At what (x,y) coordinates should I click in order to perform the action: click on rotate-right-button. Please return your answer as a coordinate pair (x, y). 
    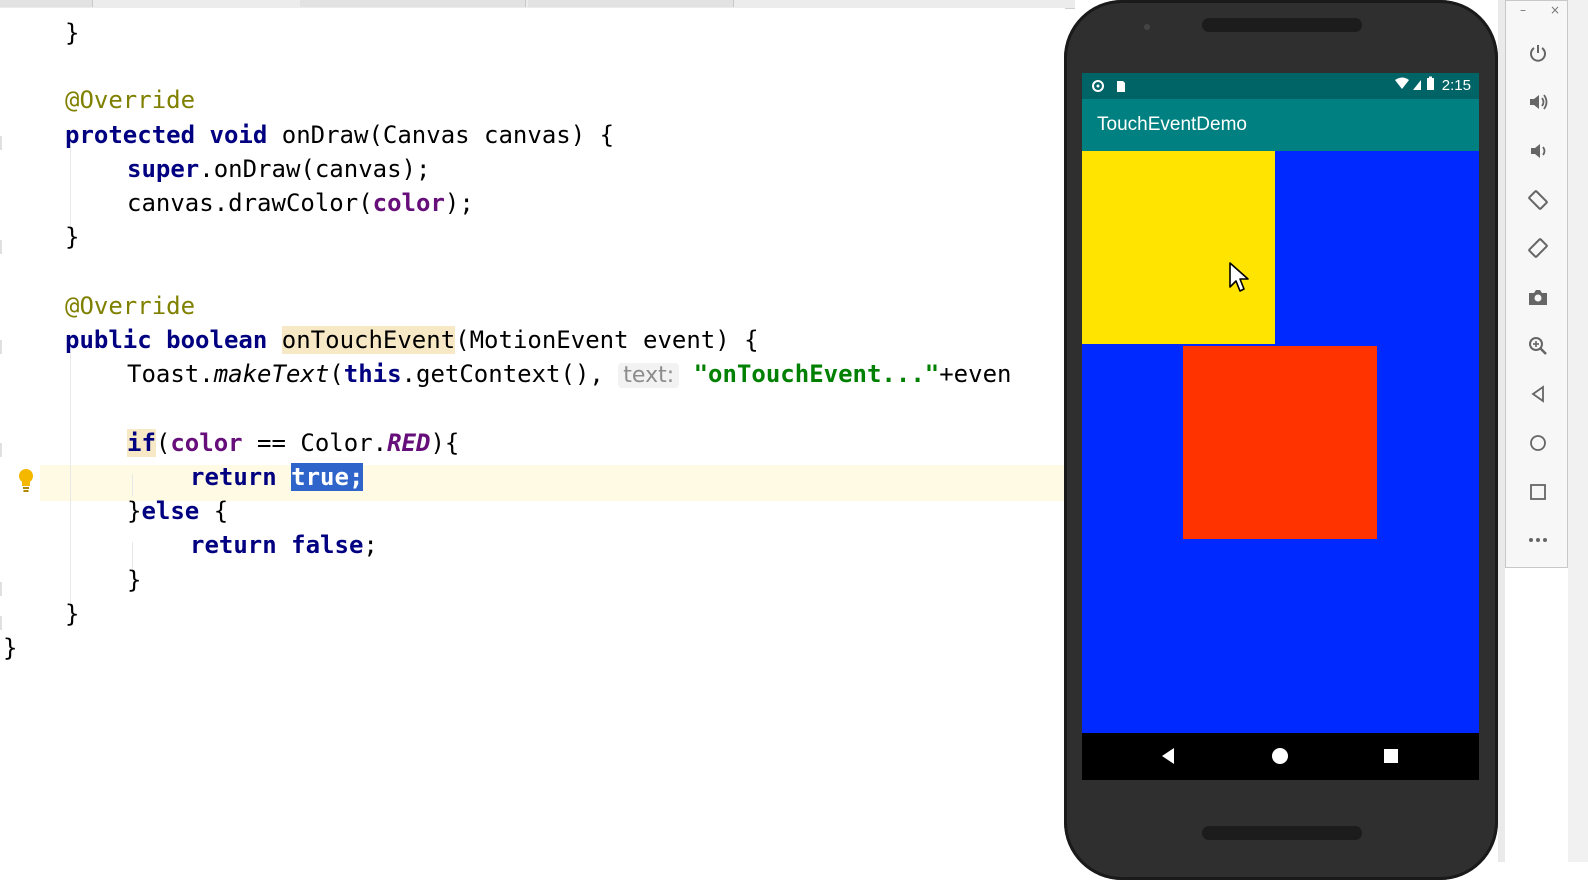
    Looking at the image, I should click on (1538, 248).